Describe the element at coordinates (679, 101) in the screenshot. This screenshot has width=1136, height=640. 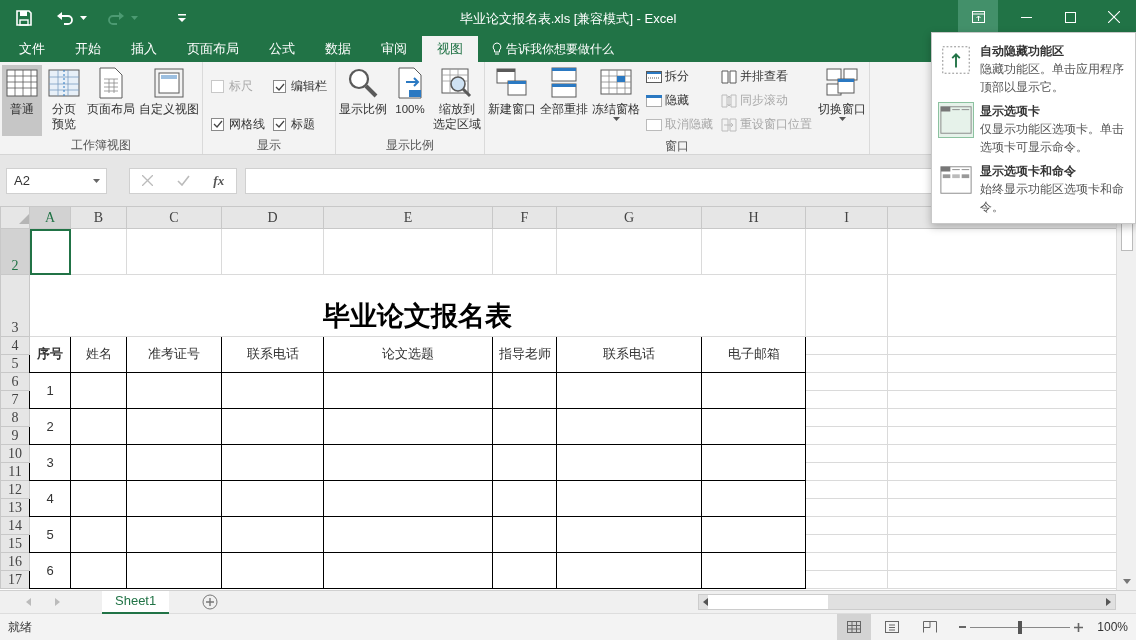
I see `ribbon-button: 隐藏` at that location.